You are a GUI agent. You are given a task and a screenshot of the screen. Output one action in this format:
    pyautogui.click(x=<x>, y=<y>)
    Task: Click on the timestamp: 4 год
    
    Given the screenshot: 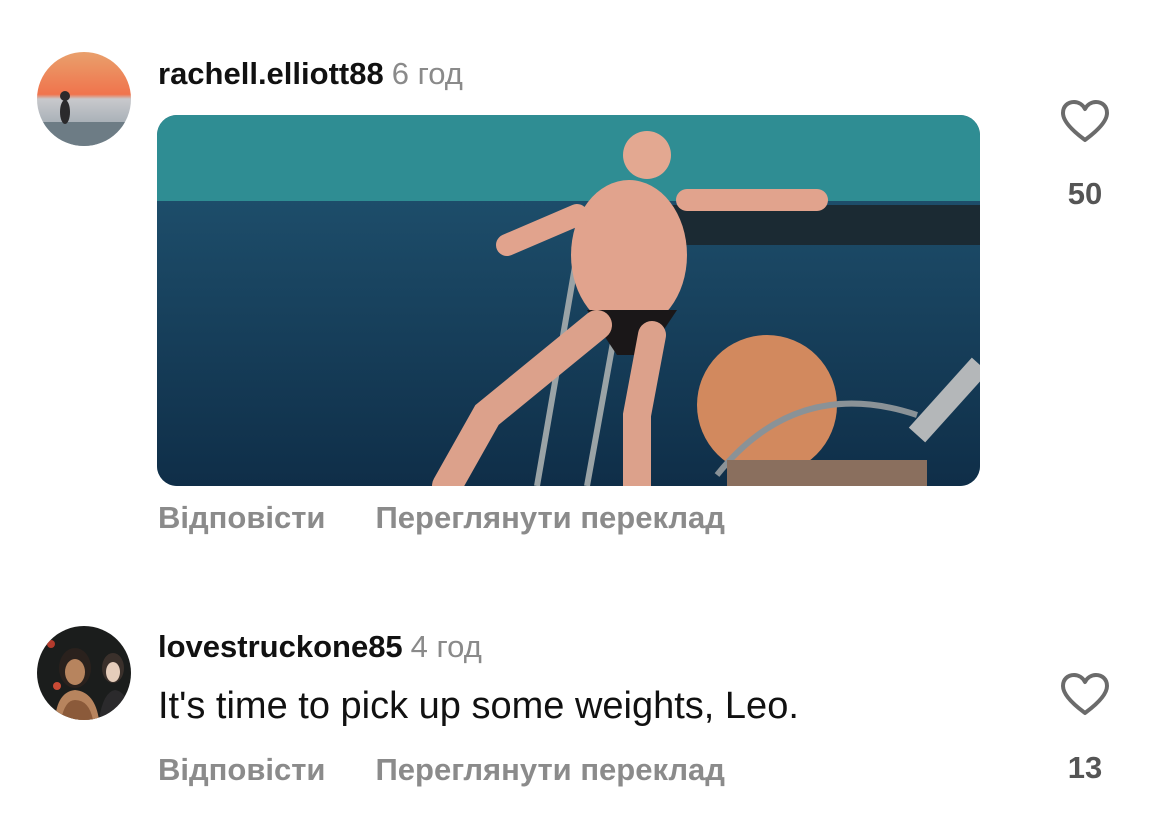 What is the action you would take?
    pyautogui.click(x=446, y=646)
    